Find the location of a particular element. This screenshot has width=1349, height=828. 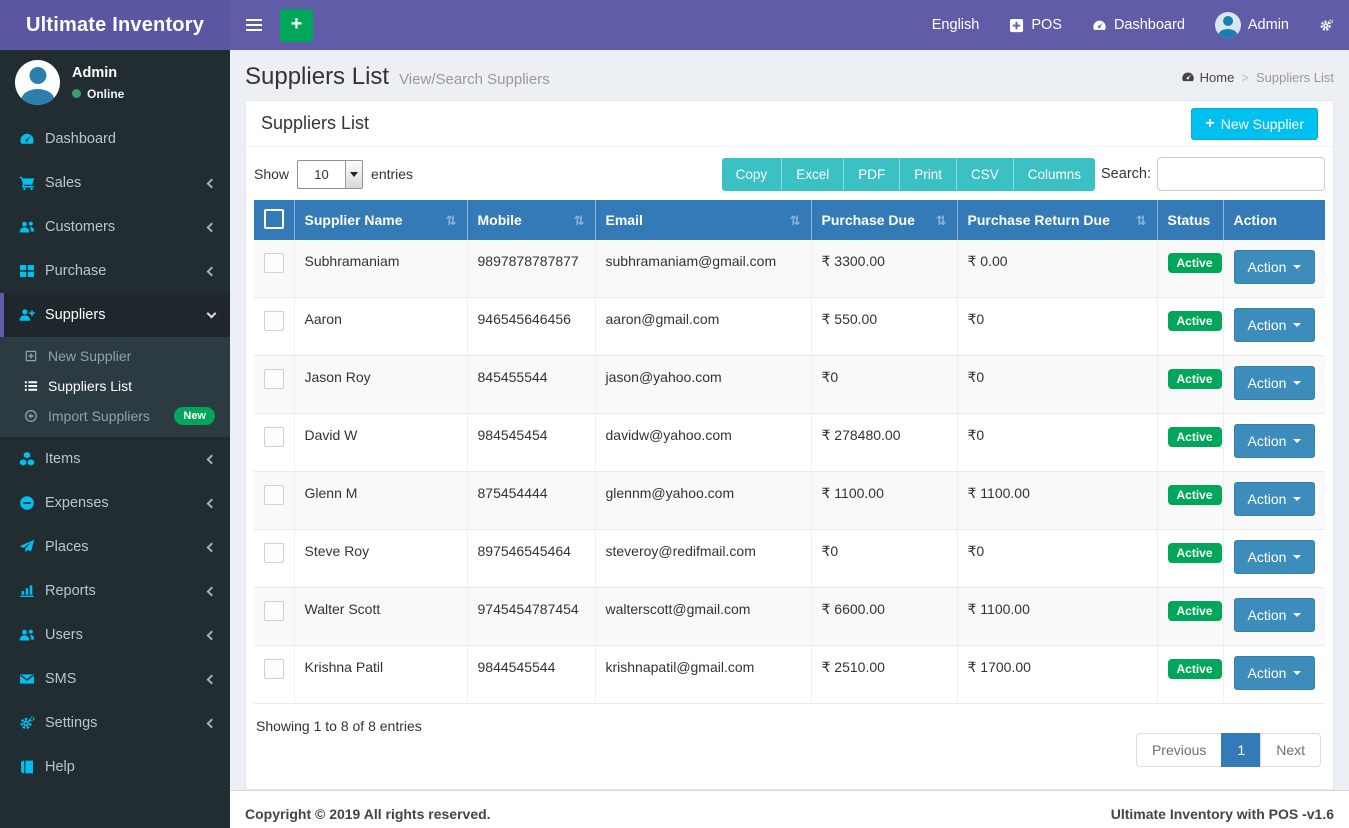

row-select-cell is located at coordinates (274, 442).